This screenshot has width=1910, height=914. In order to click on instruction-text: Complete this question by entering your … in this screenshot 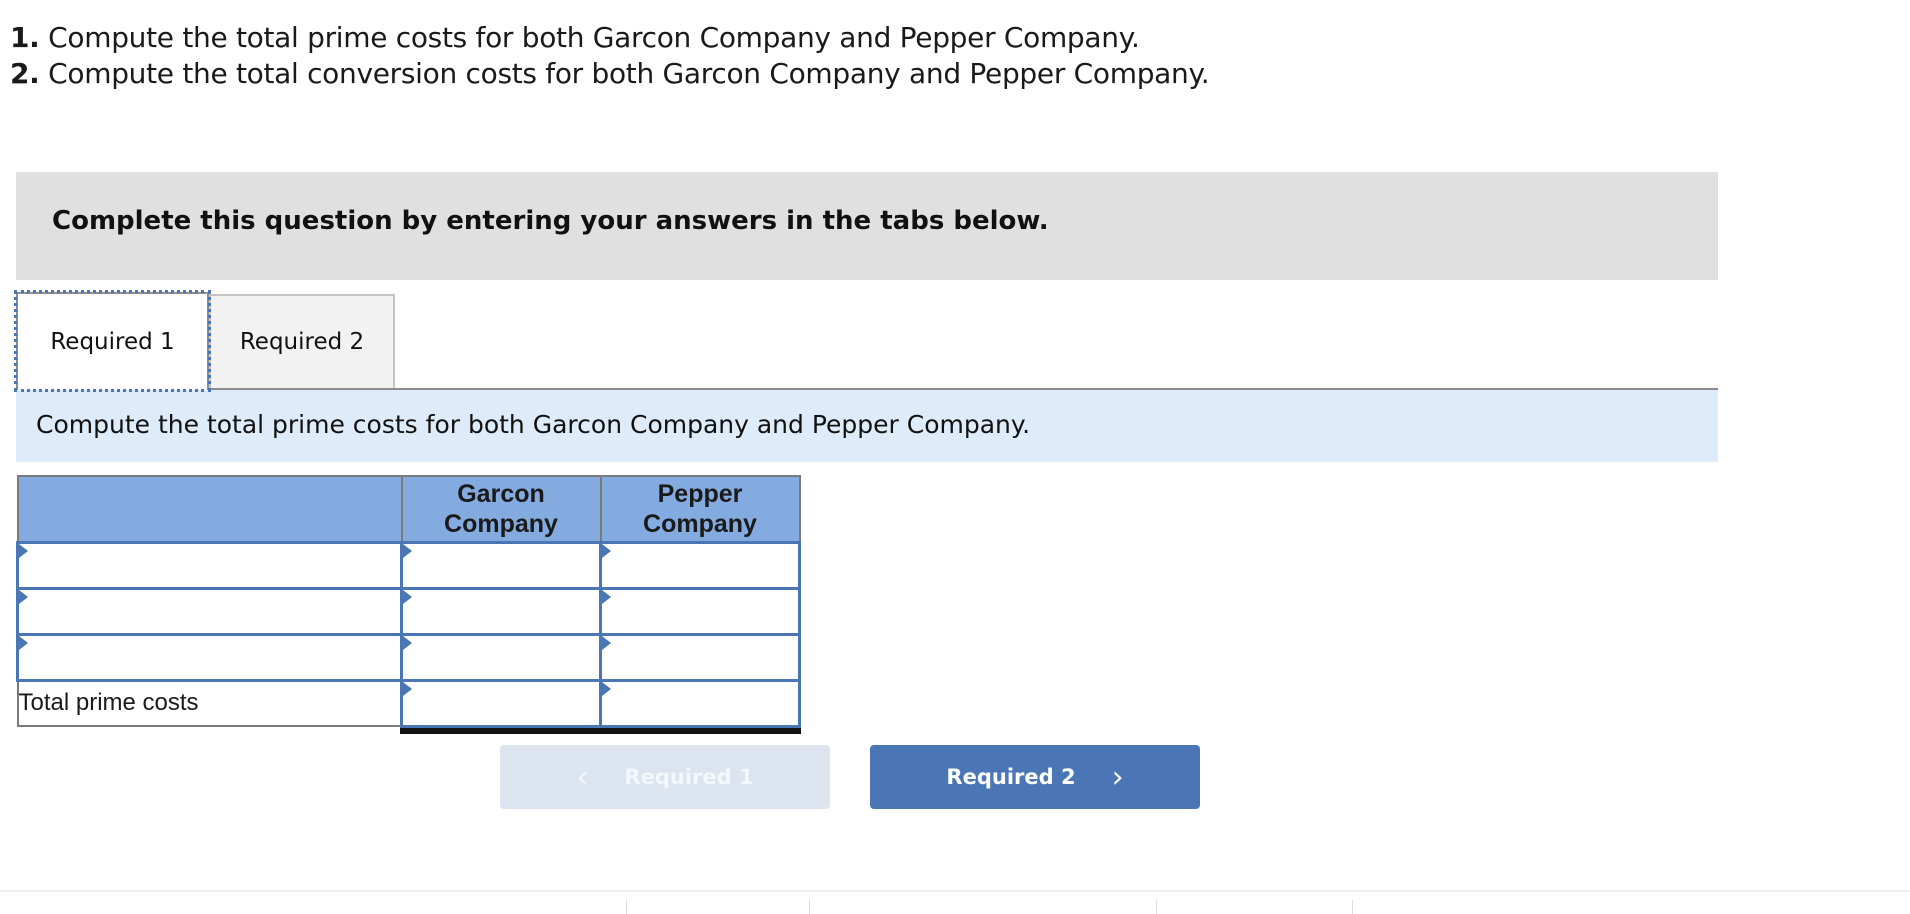, I will do `click(550, 221)`.